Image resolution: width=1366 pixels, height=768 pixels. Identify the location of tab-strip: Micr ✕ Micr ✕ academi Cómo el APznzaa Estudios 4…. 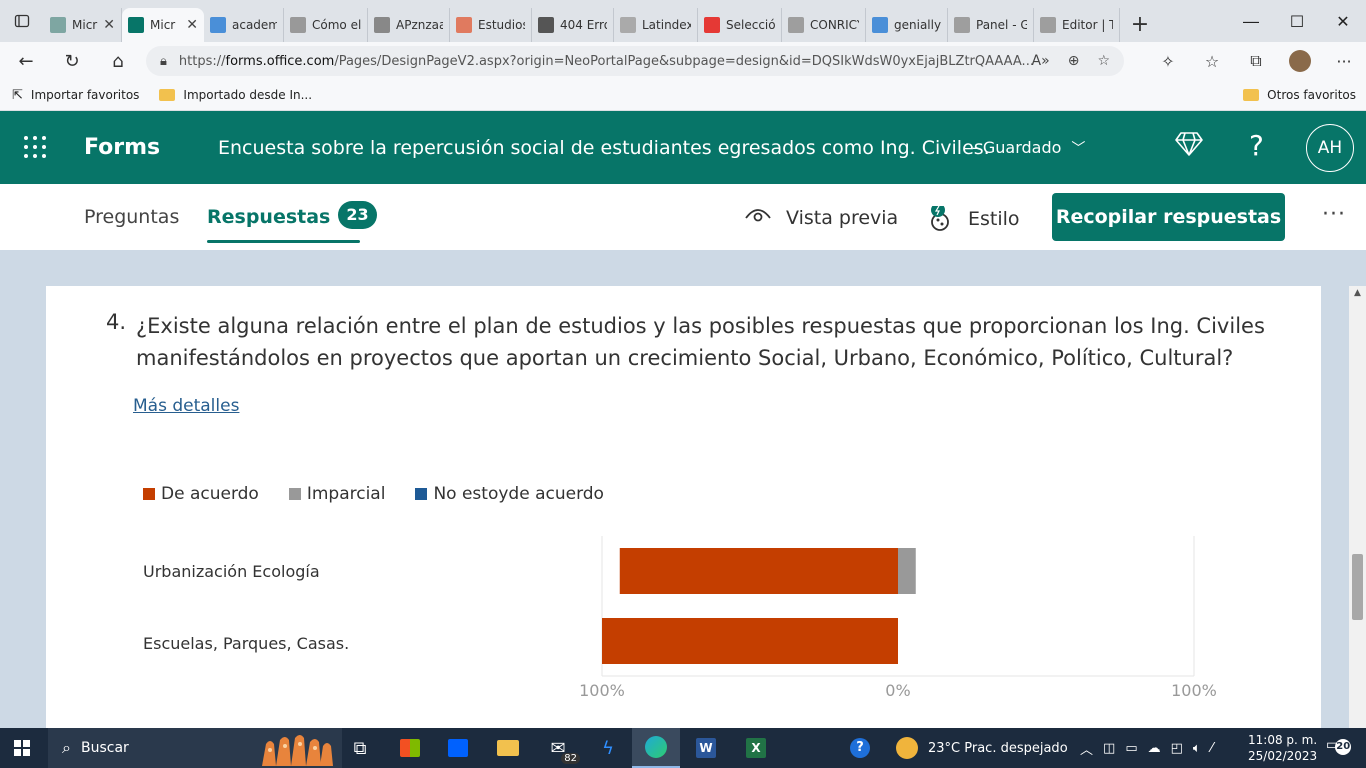
(683, 21).